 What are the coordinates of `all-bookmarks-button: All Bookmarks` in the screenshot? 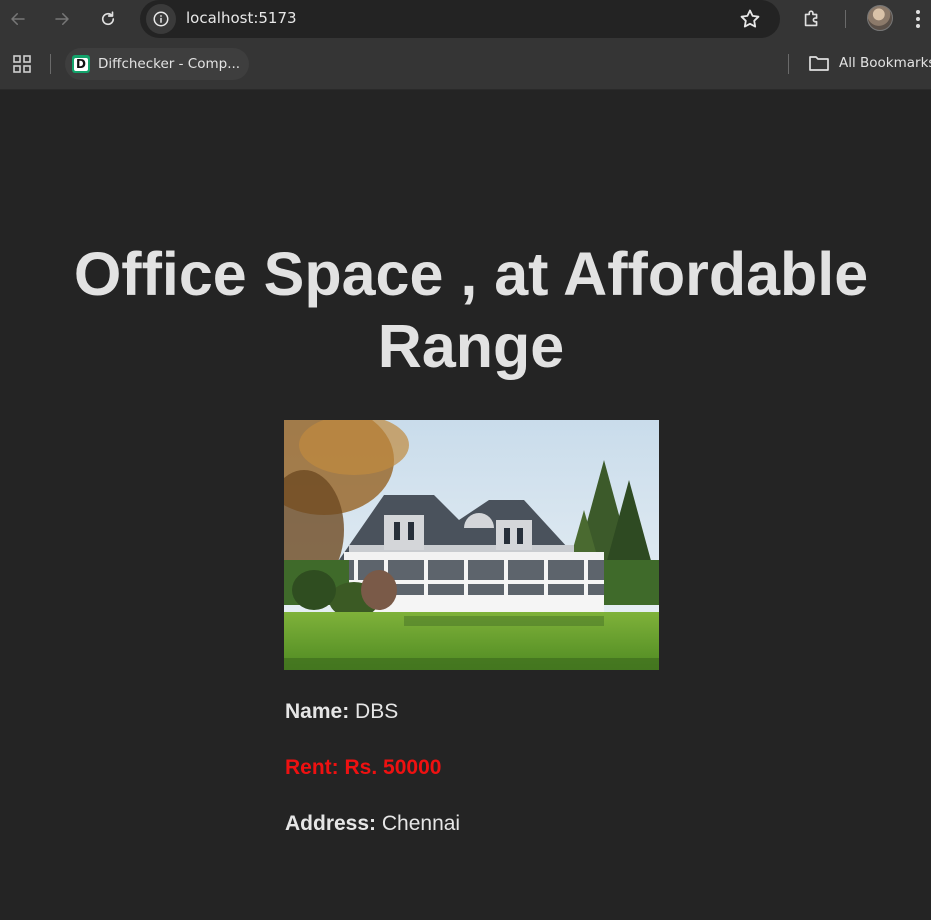 It's located at (869, 63).